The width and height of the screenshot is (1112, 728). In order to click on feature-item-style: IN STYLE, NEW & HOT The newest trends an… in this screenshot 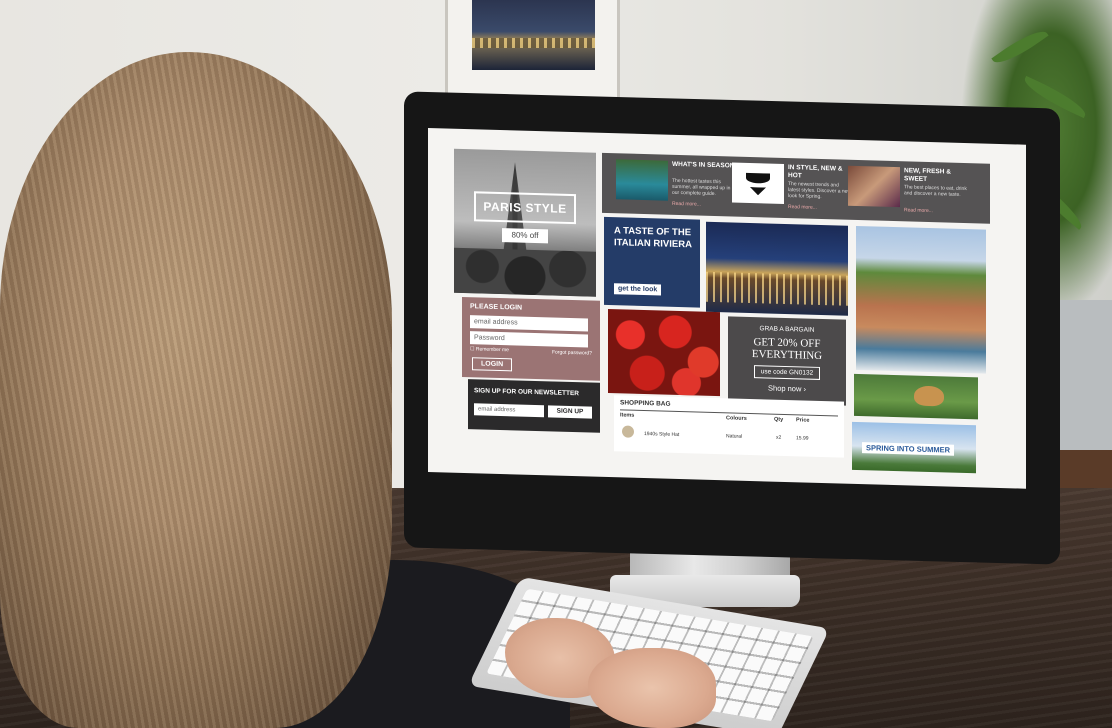, I will do `click(792, 187)`.